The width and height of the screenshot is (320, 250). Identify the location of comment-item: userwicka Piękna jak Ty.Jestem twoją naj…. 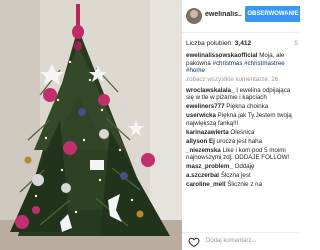
(242, 119).